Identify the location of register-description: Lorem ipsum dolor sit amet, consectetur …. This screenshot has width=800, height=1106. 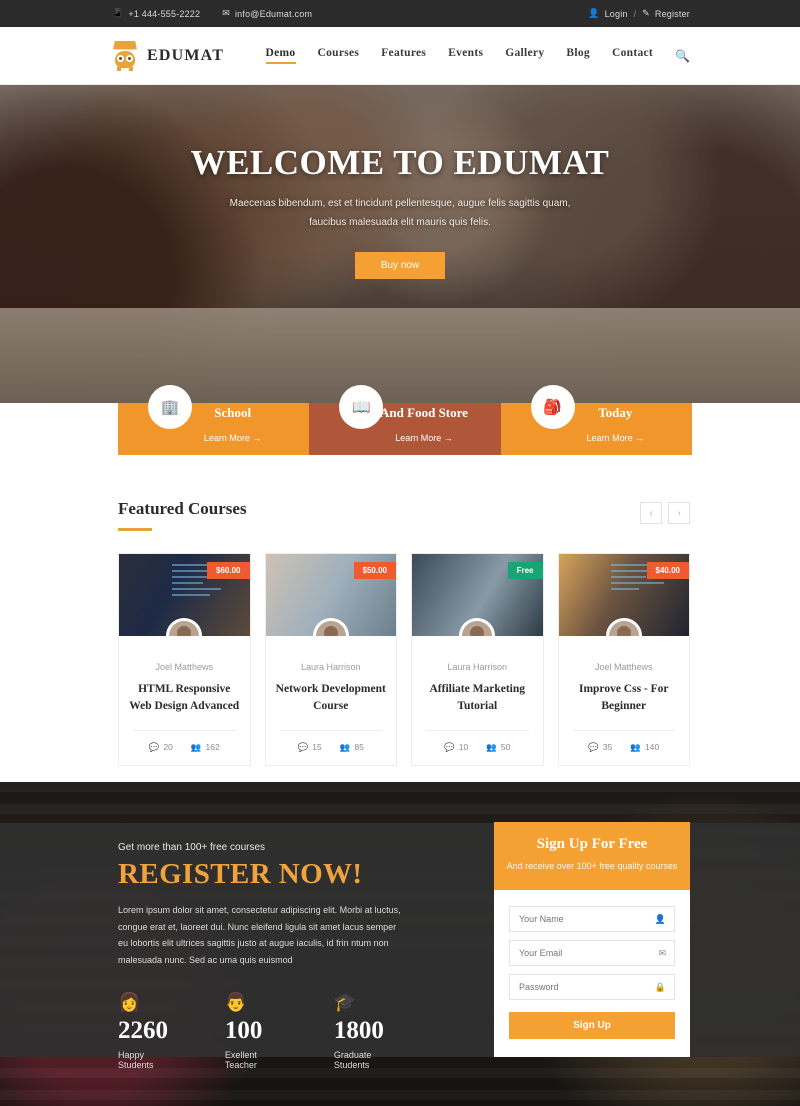
(259, 935).